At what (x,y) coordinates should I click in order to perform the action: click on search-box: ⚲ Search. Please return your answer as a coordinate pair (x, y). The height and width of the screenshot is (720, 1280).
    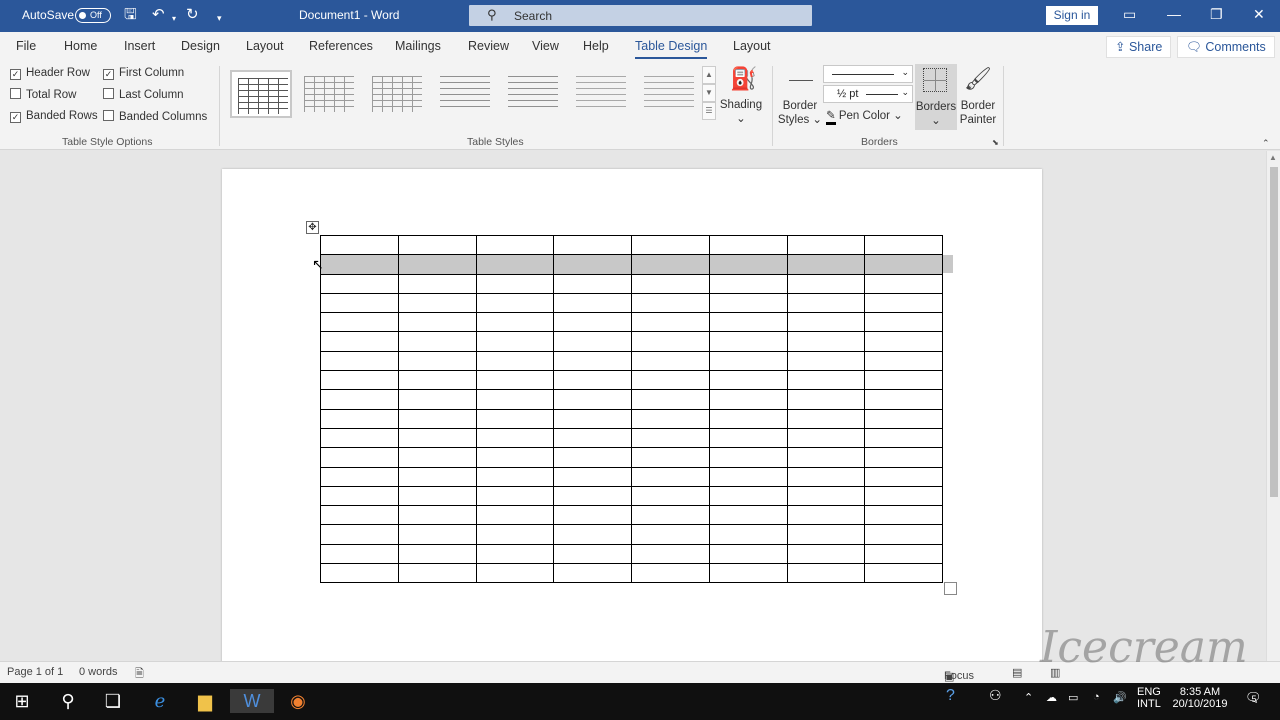
    Looking at the image, I should click on (640, 15).